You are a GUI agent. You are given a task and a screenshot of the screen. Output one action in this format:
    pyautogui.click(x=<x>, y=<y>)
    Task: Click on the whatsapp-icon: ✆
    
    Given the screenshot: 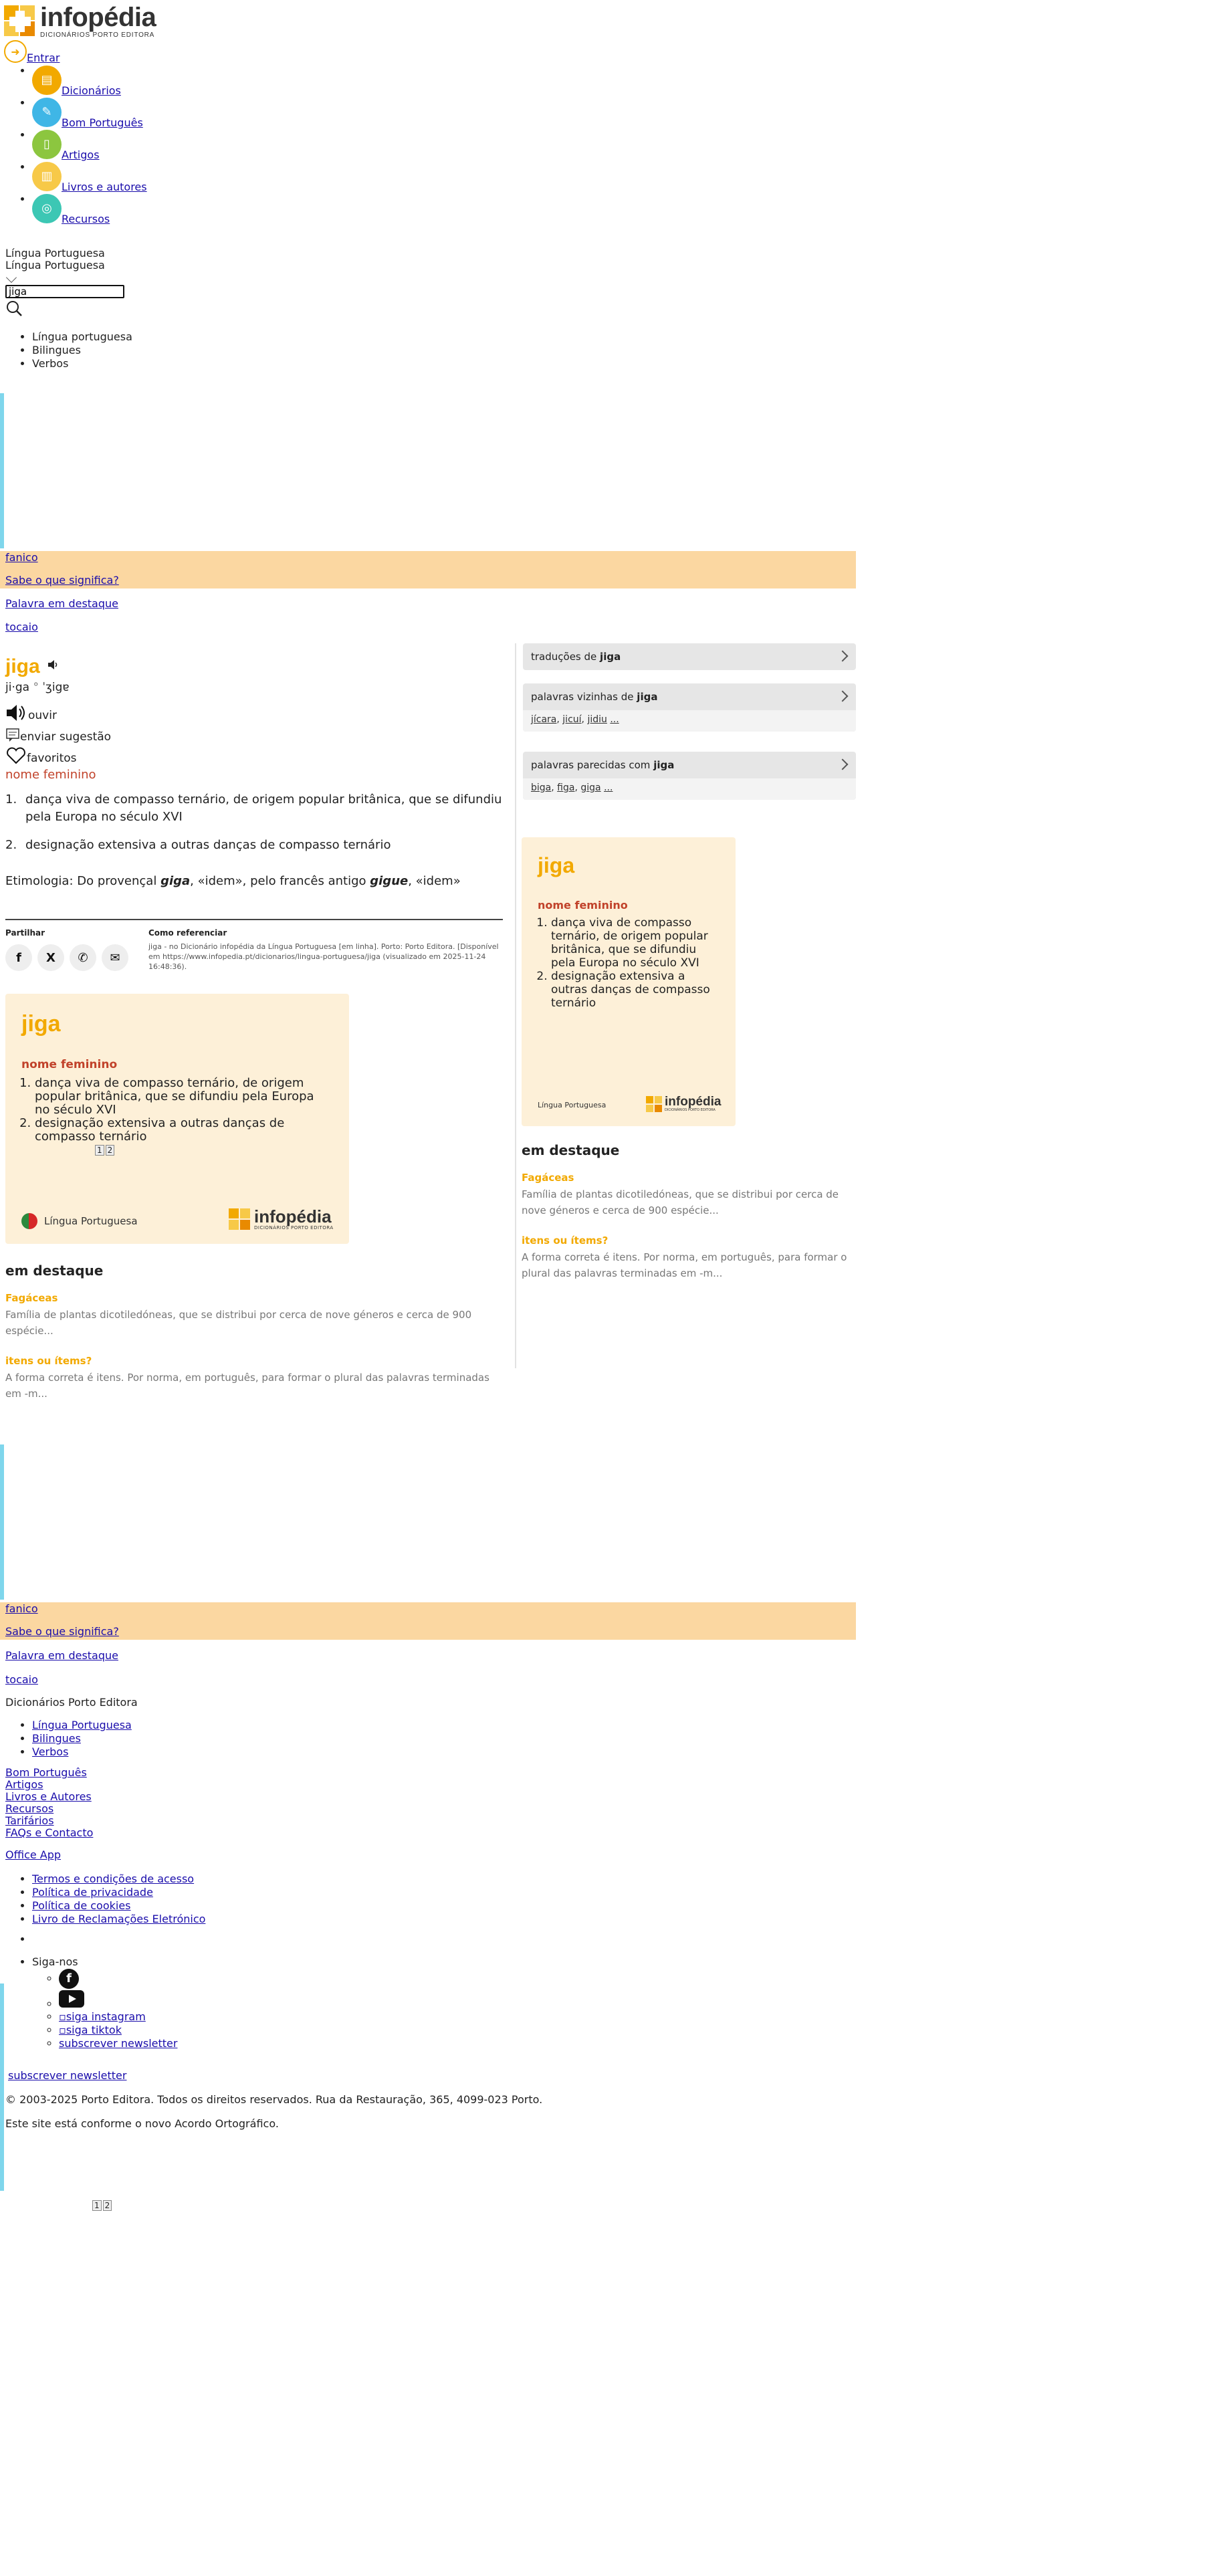 What is the action you would take?
    pyautogui.click(x=83, y=958)
    